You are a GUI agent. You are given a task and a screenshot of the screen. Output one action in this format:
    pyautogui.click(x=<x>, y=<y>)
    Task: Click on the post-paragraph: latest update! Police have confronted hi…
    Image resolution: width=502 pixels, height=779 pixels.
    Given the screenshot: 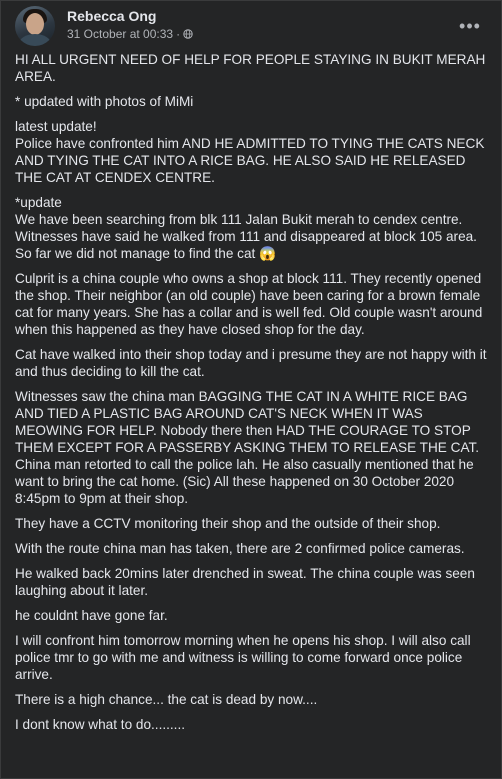 What is the action you would take?
    pyautogui.click(x=250, y=152)
    